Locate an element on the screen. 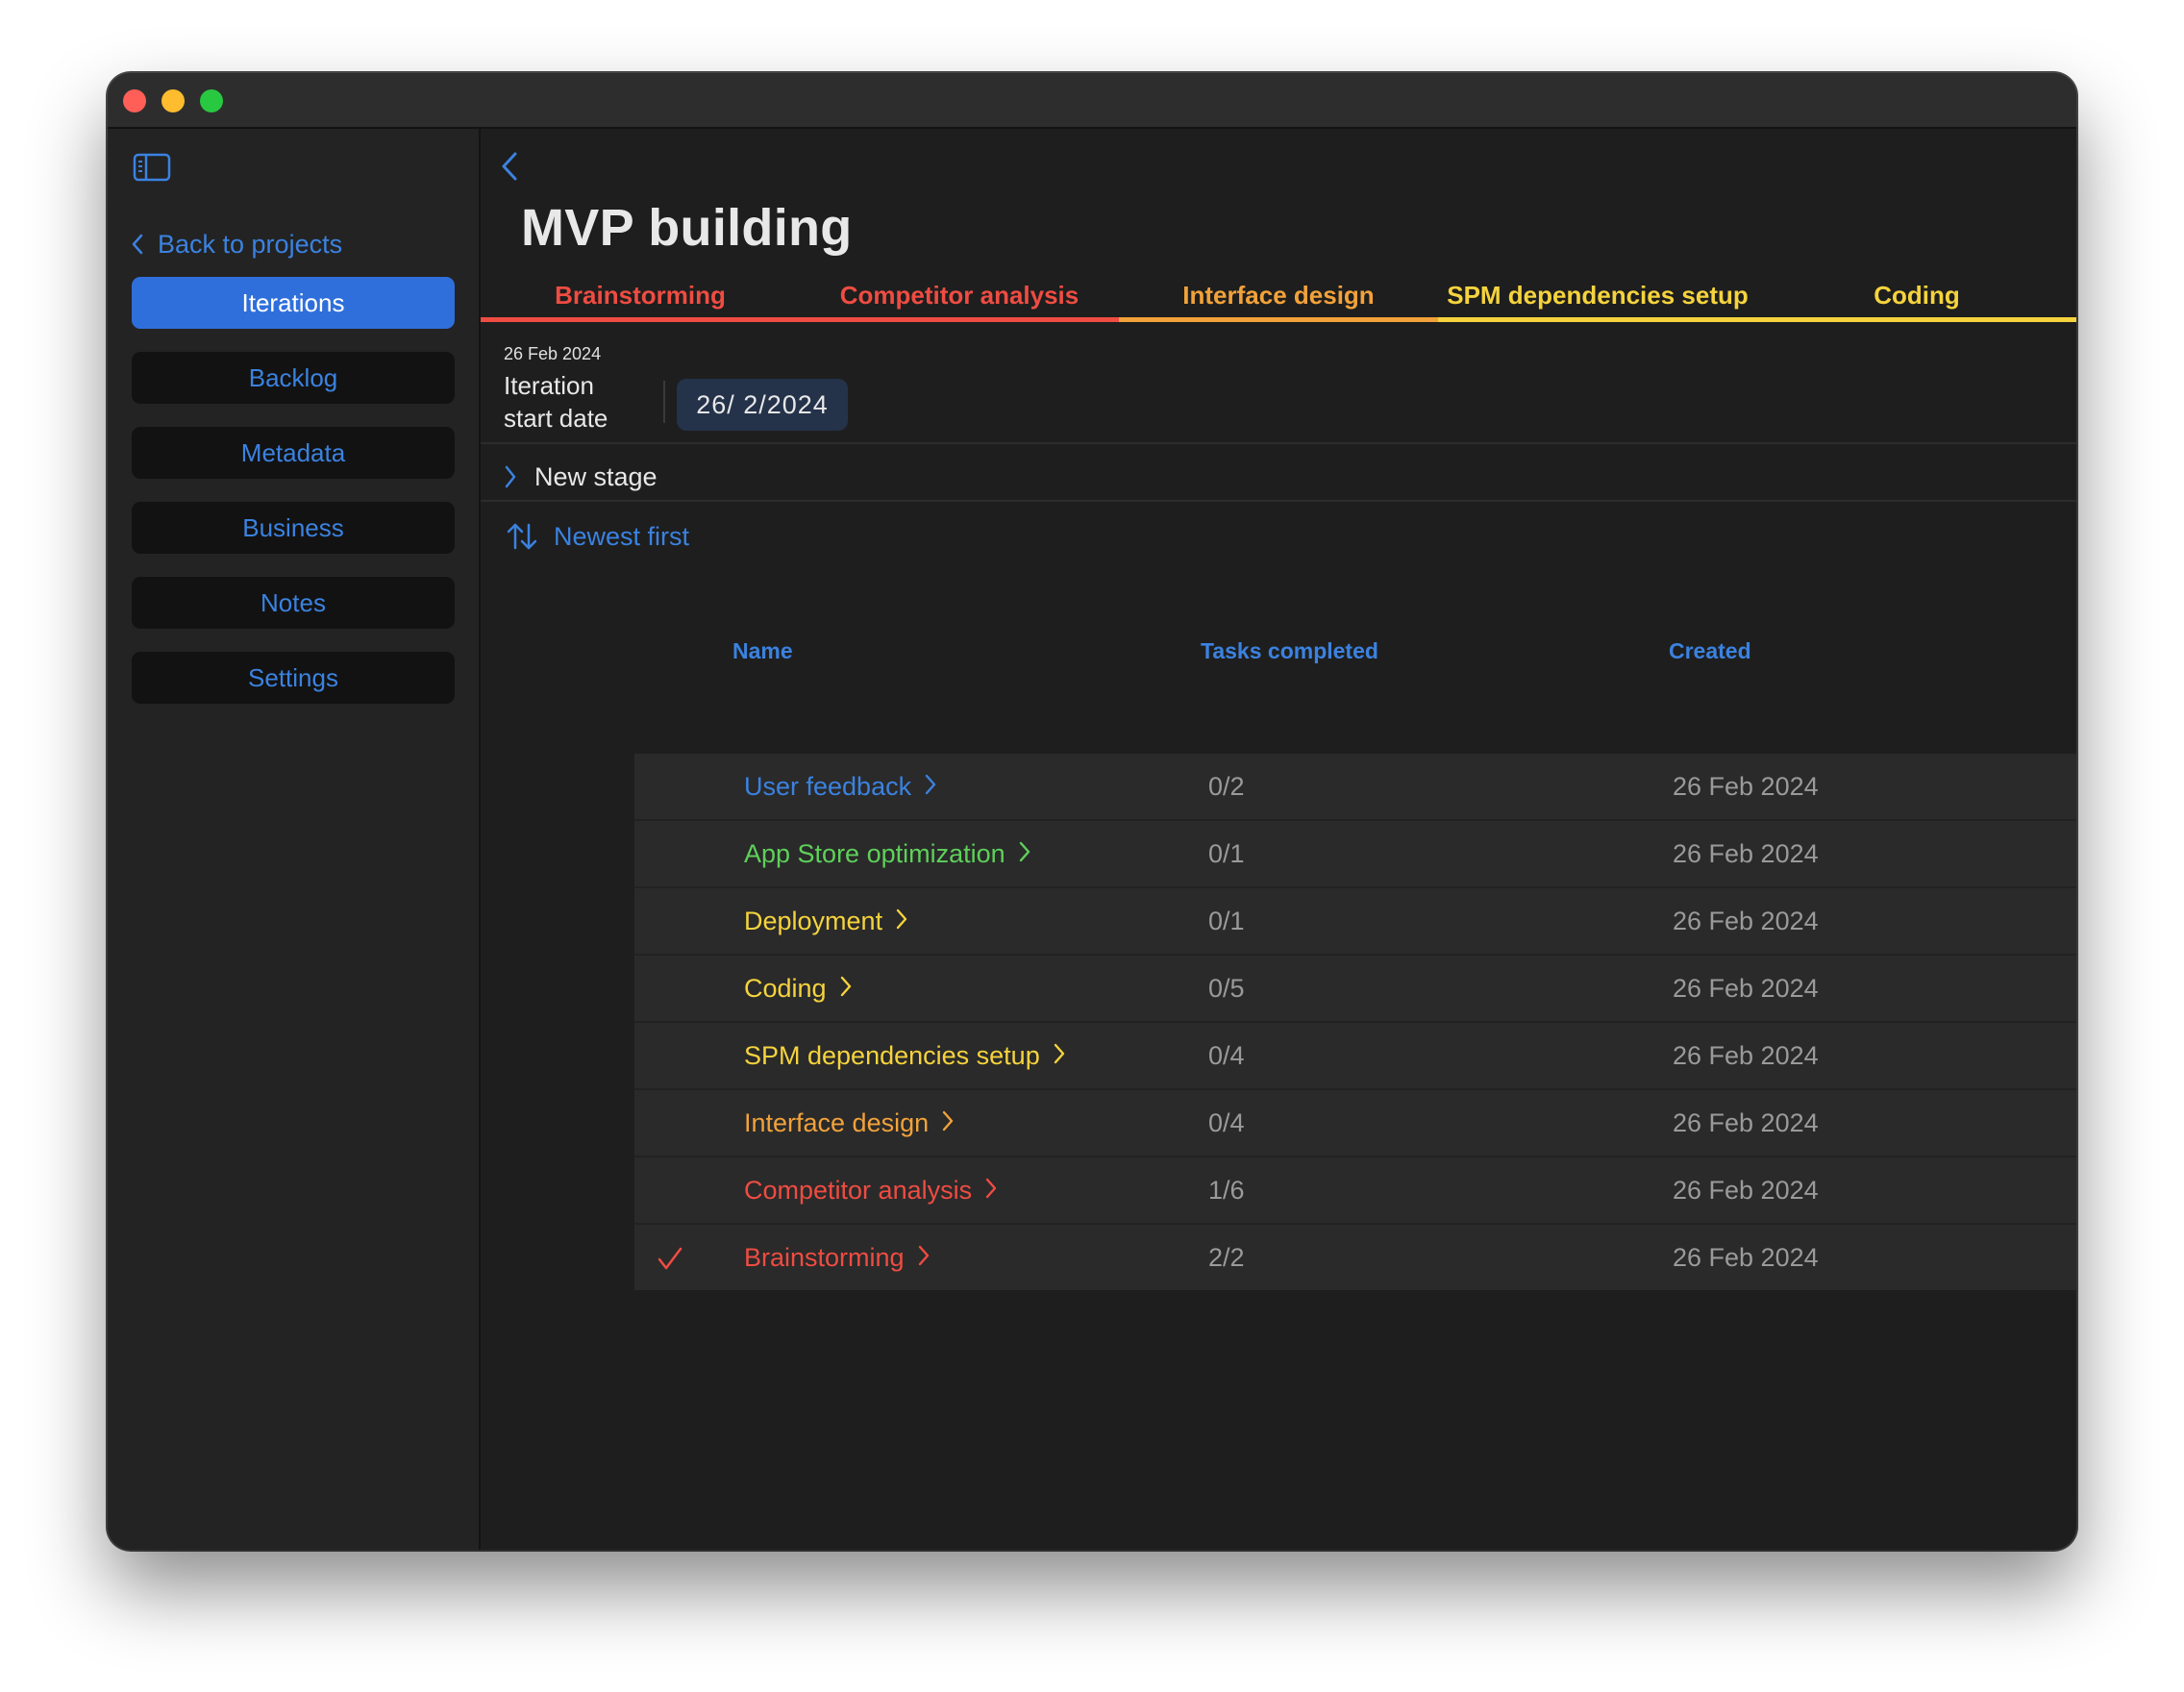  close-window-button is located at coordinates (135, 100).